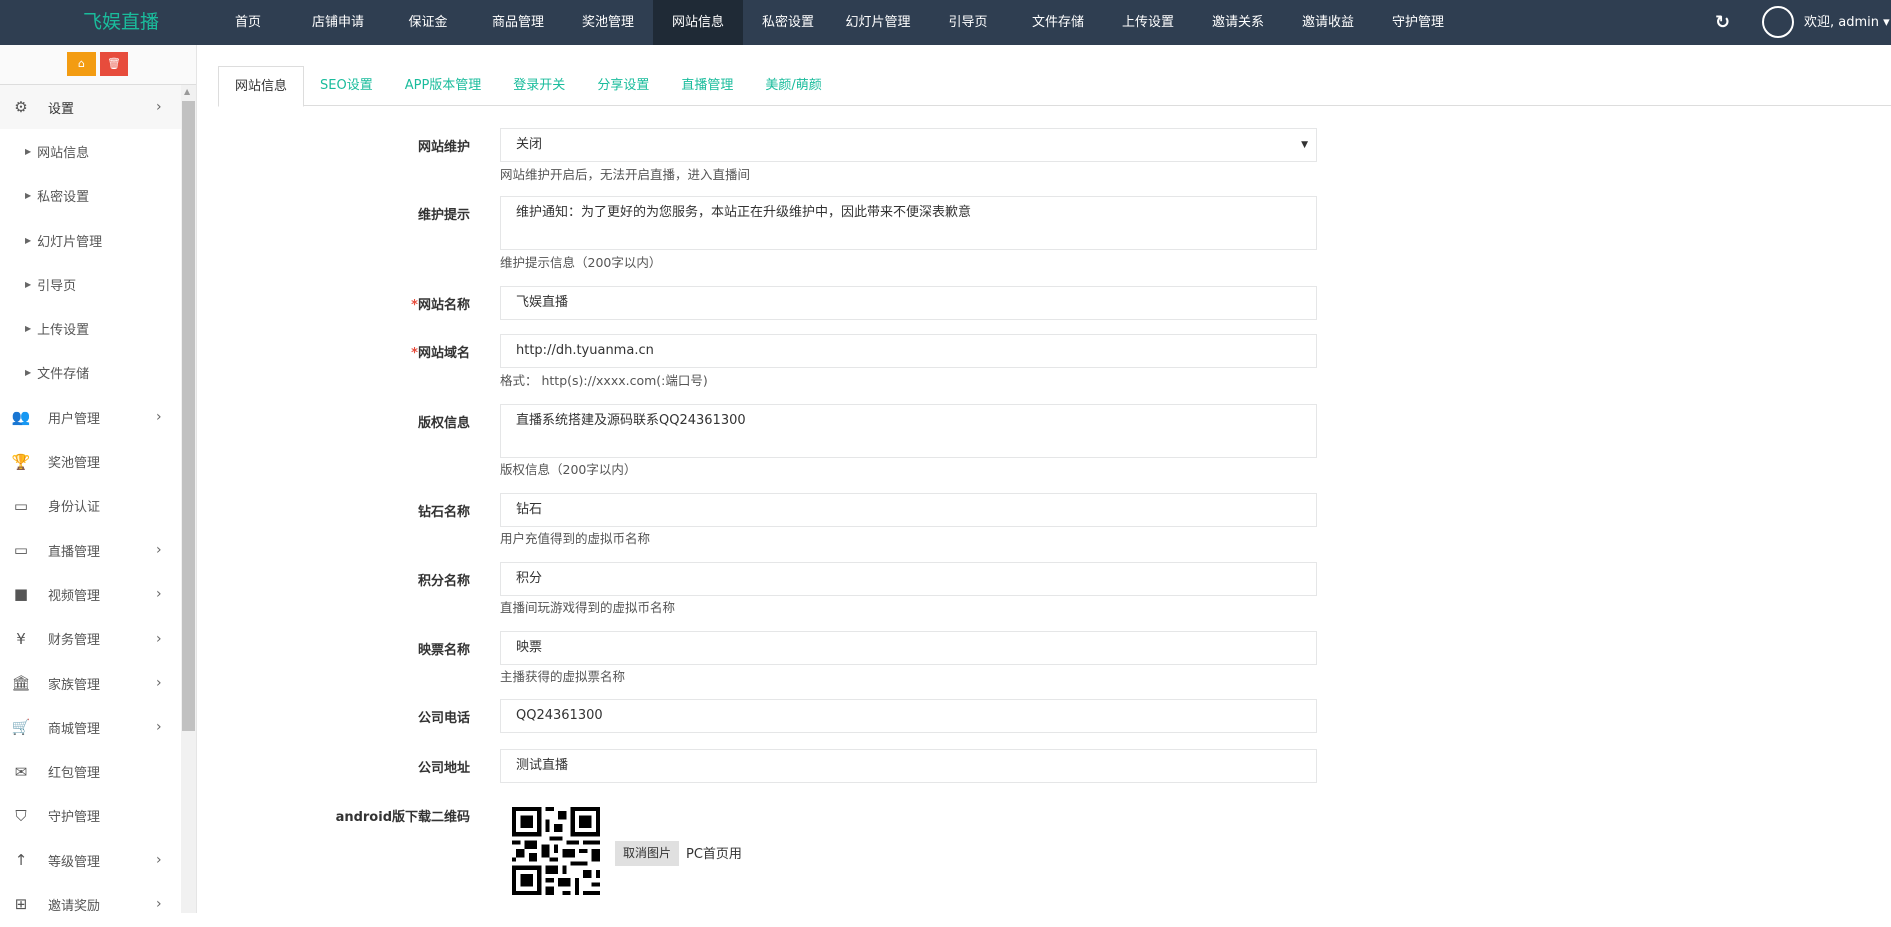 This screenshot has height=927, width=1891. I want to click on site-domain-help: 格式： http(s)://xxxx.com(:端口号), so click(604, 380).